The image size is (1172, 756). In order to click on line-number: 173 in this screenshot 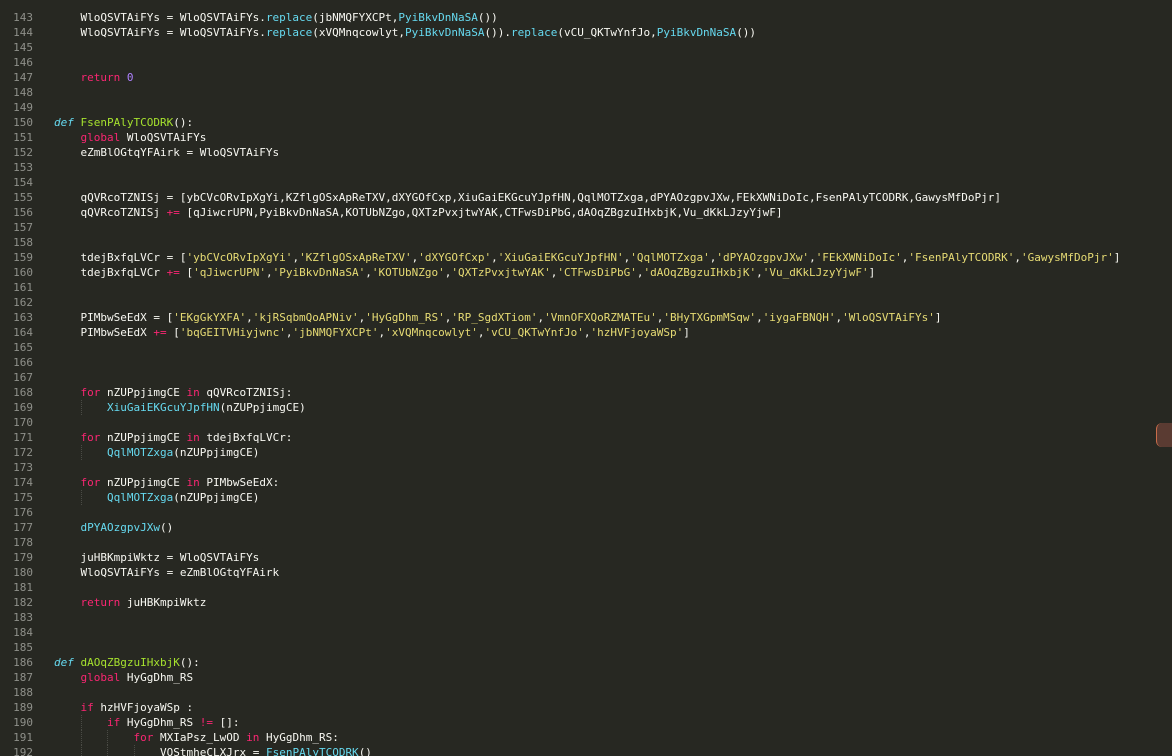, I will do `click(23, 467)`.